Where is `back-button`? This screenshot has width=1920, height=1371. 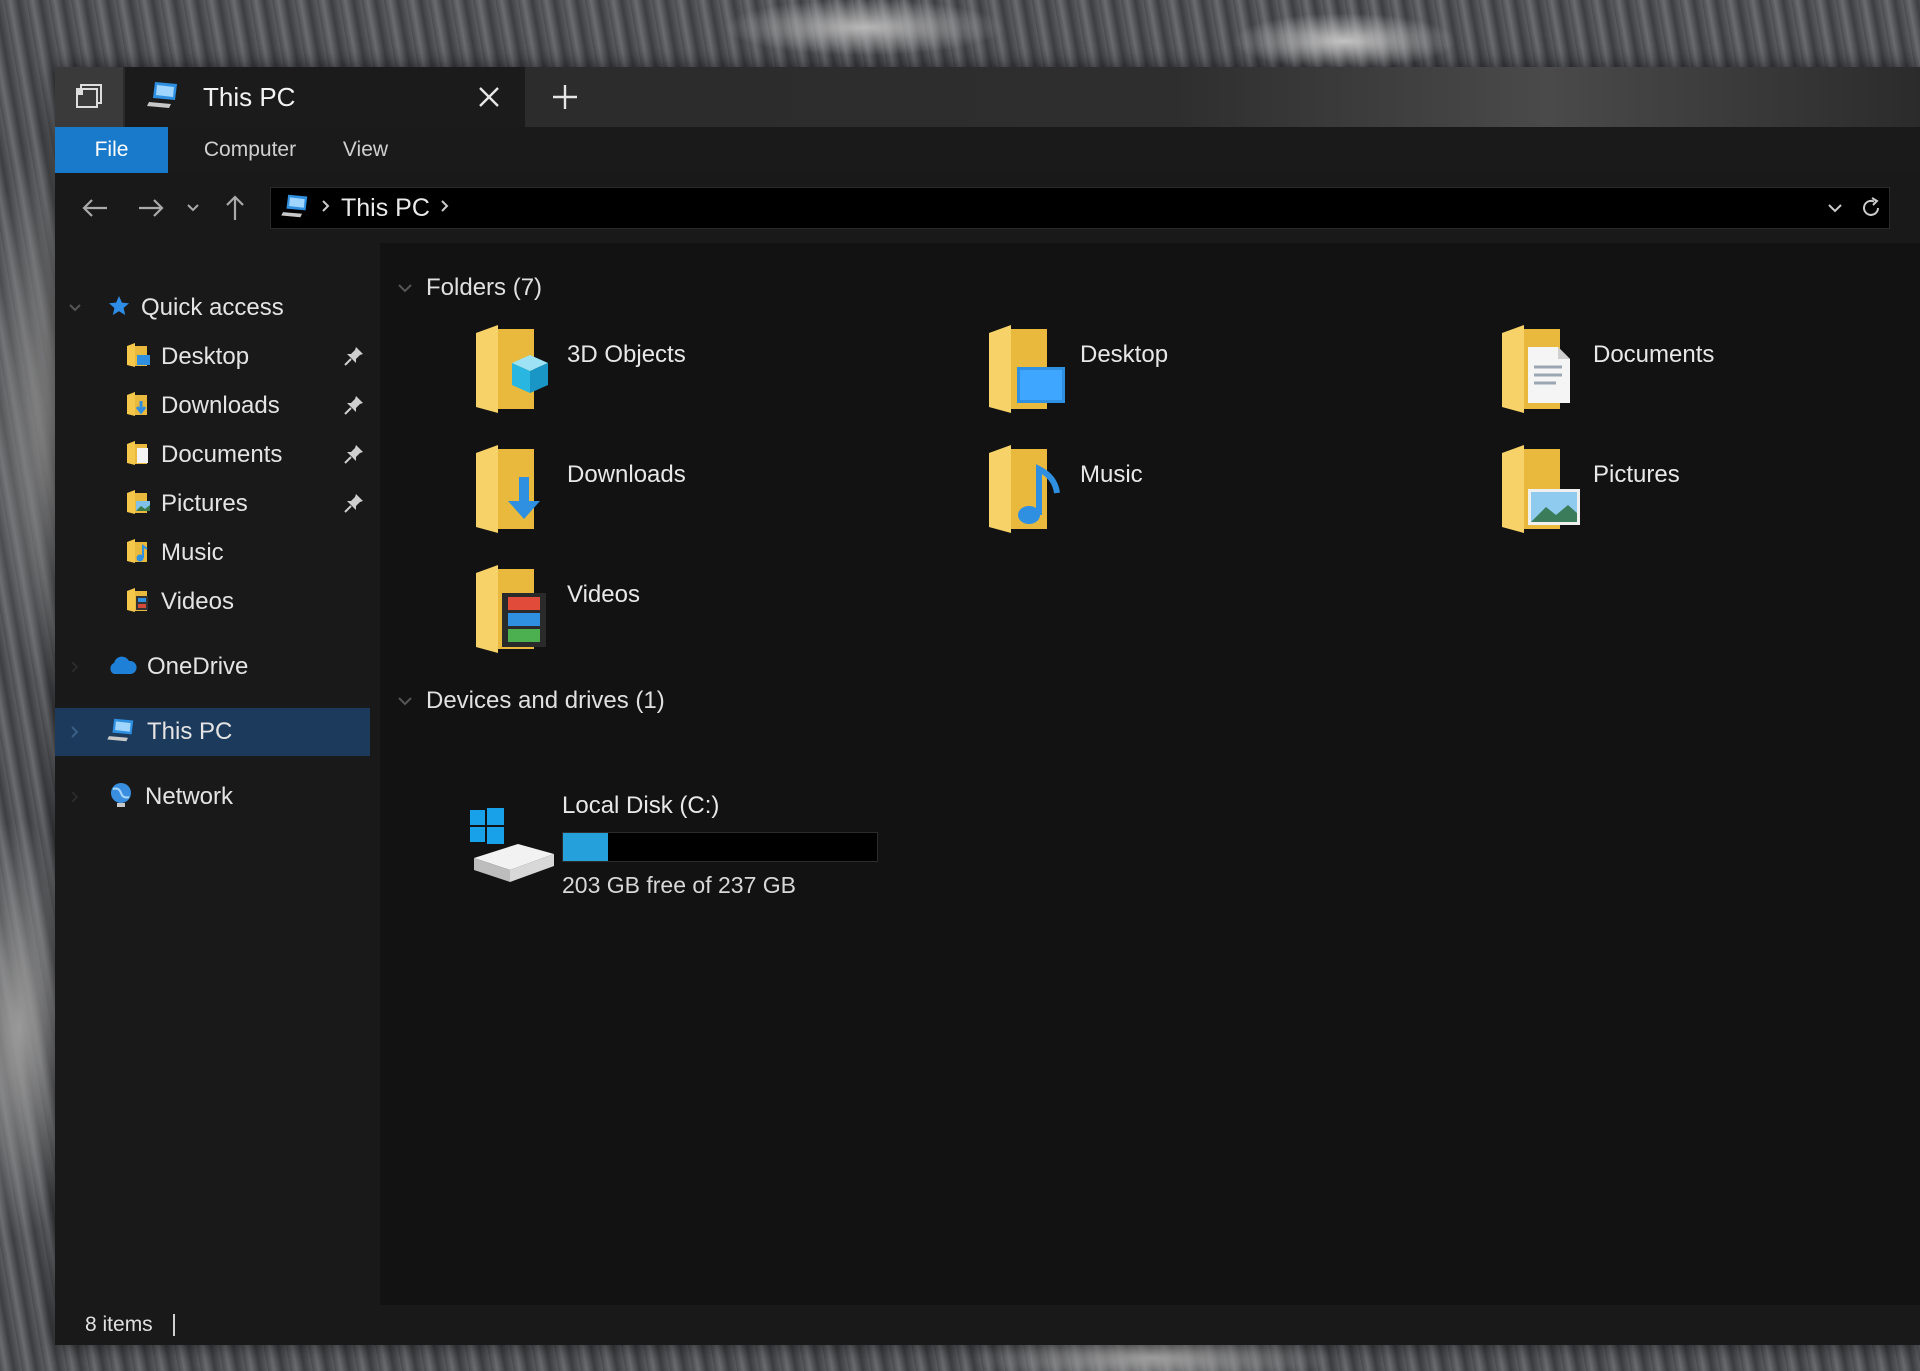 back-button is located at coordinates (95, 208).